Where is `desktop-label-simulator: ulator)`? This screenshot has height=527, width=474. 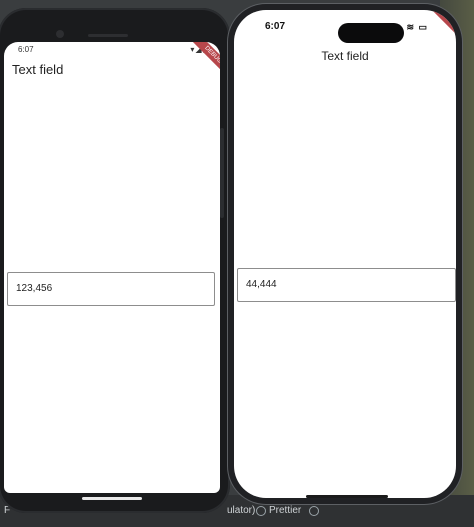
desktop-label-simulator: ulator) is located at coordinates (241, 510).